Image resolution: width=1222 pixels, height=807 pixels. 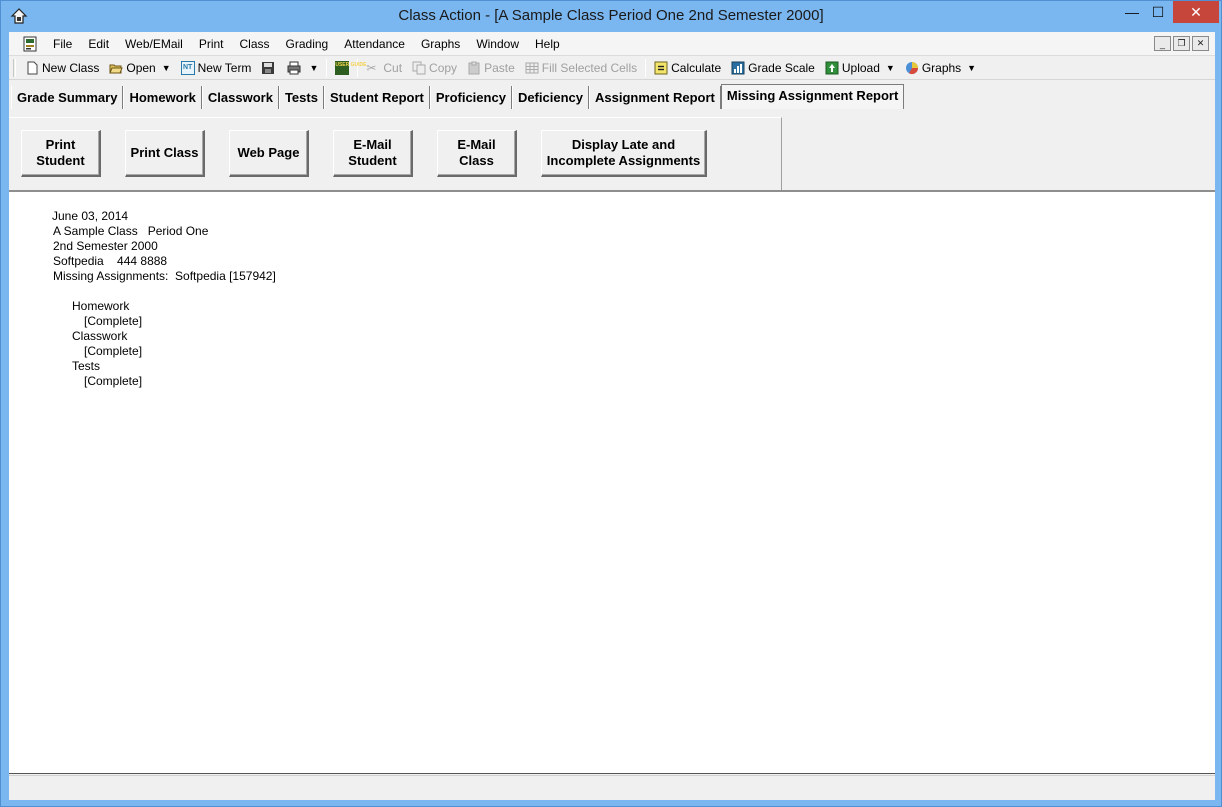 I want to click on mdi-minimize-button: _, so click(x=1162, y=43).